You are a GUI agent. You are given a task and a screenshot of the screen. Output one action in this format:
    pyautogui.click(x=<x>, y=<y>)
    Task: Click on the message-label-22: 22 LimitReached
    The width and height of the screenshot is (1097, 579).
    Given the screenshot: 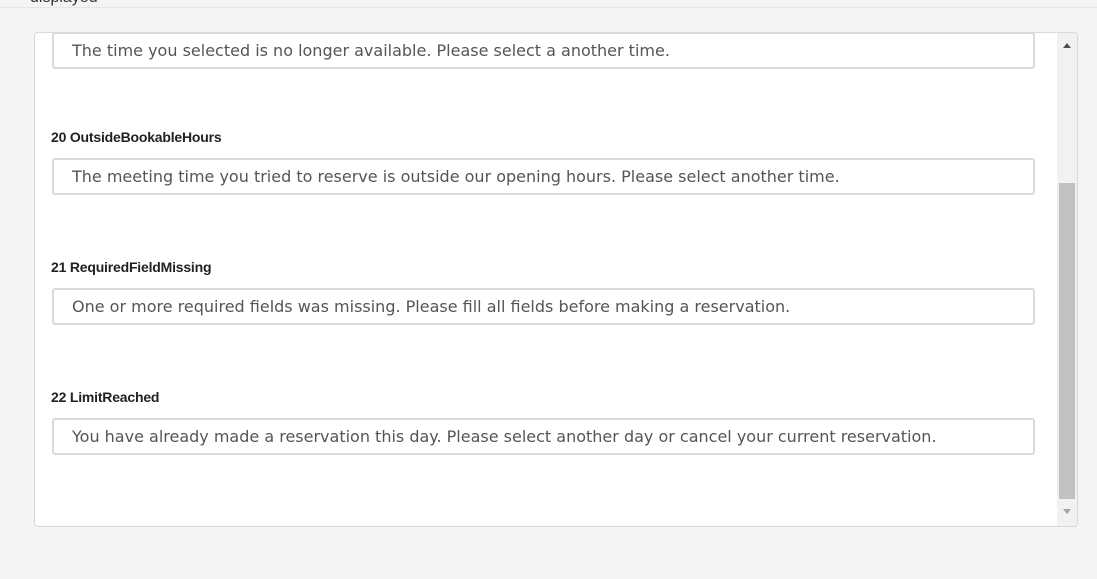 What is the action you would take?
    pyautogui.click(x=105, y=397)
    